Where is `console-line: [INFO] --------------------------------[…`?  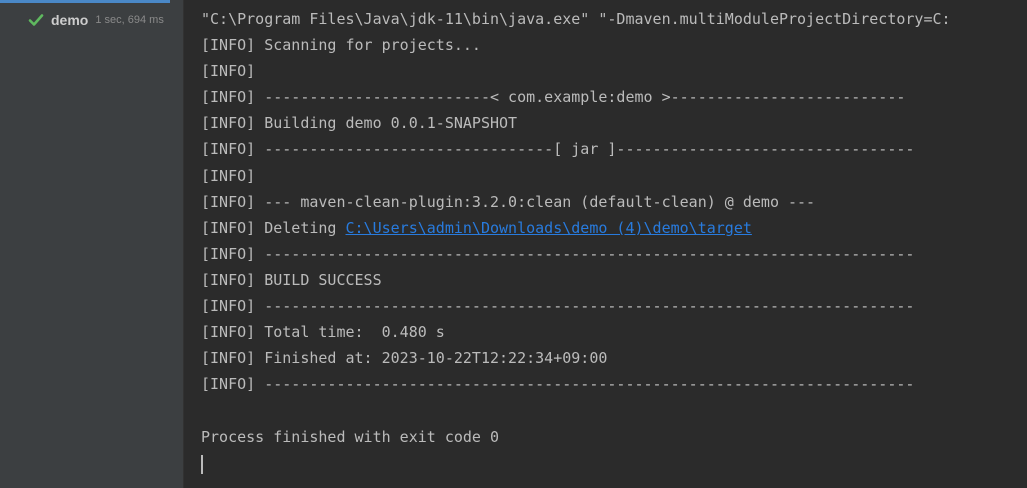 console-line: [INFO] --------------------------------[… is located at coordinates (558, 149).